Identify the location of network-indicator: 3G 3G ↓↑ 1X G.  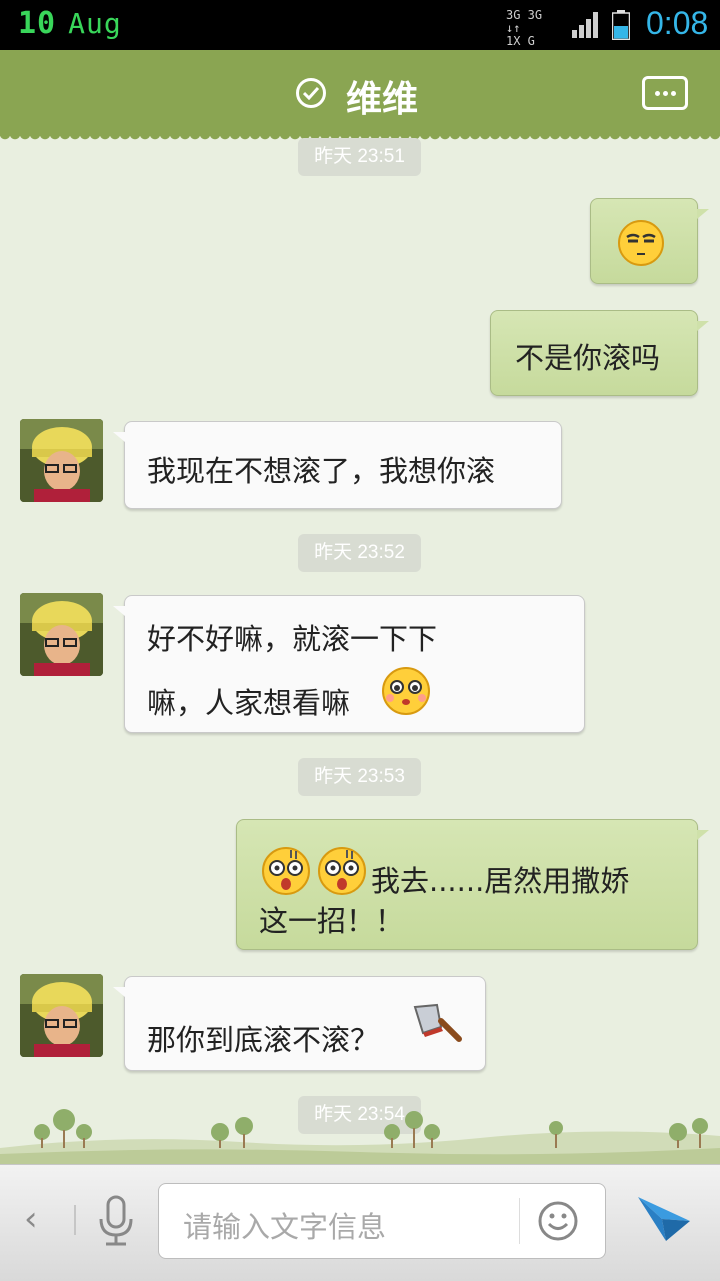
(524, 28).